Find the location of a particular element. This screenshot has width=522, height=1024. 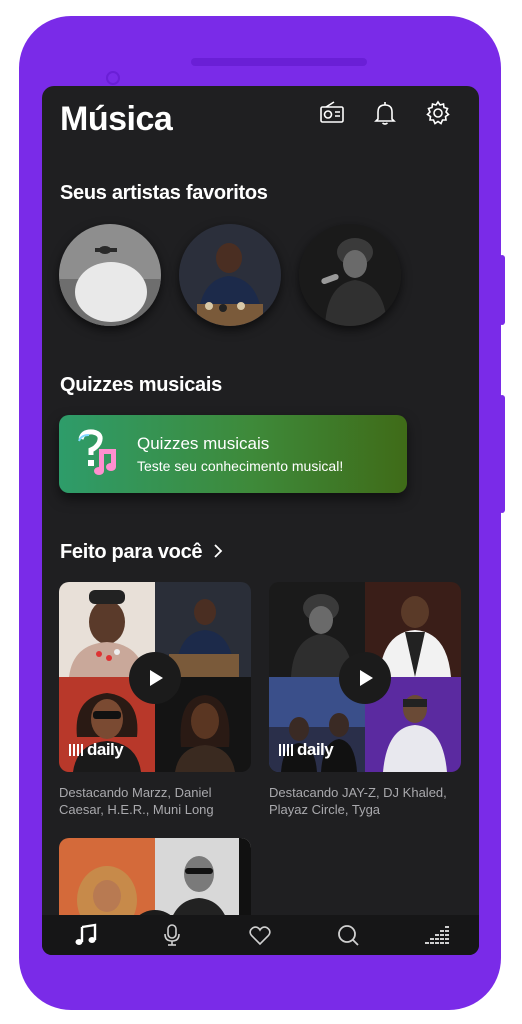

quizzes-section-title: Quizzes musicais is located at coordinates (141, 385).